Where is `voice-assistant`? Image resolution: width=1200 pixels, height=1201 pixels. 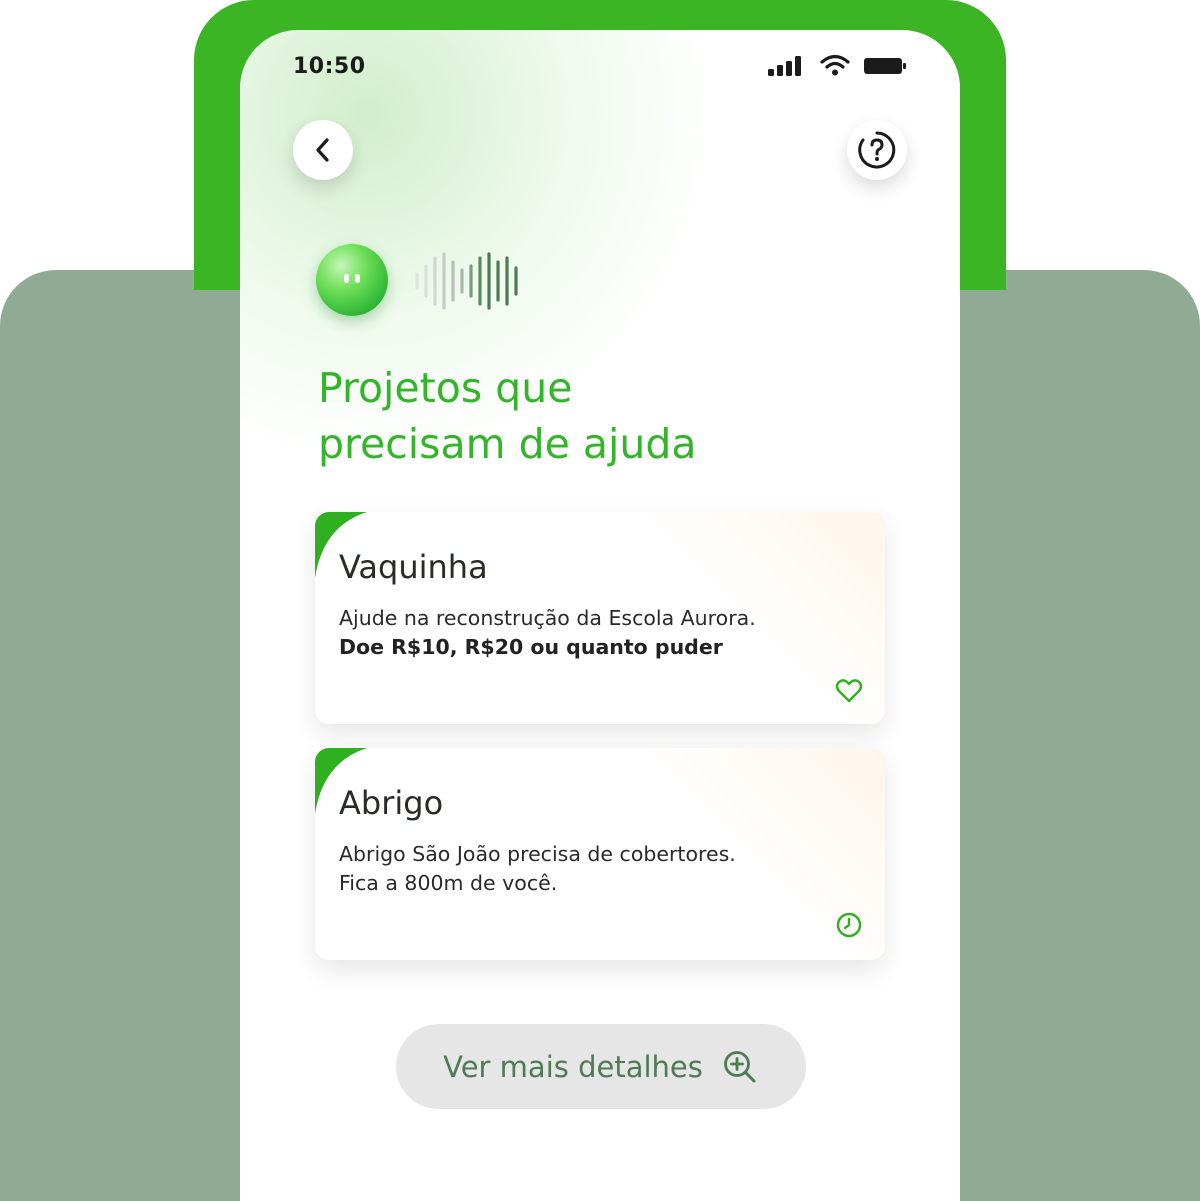 voice-assistant is located at coordinates (426, 281).